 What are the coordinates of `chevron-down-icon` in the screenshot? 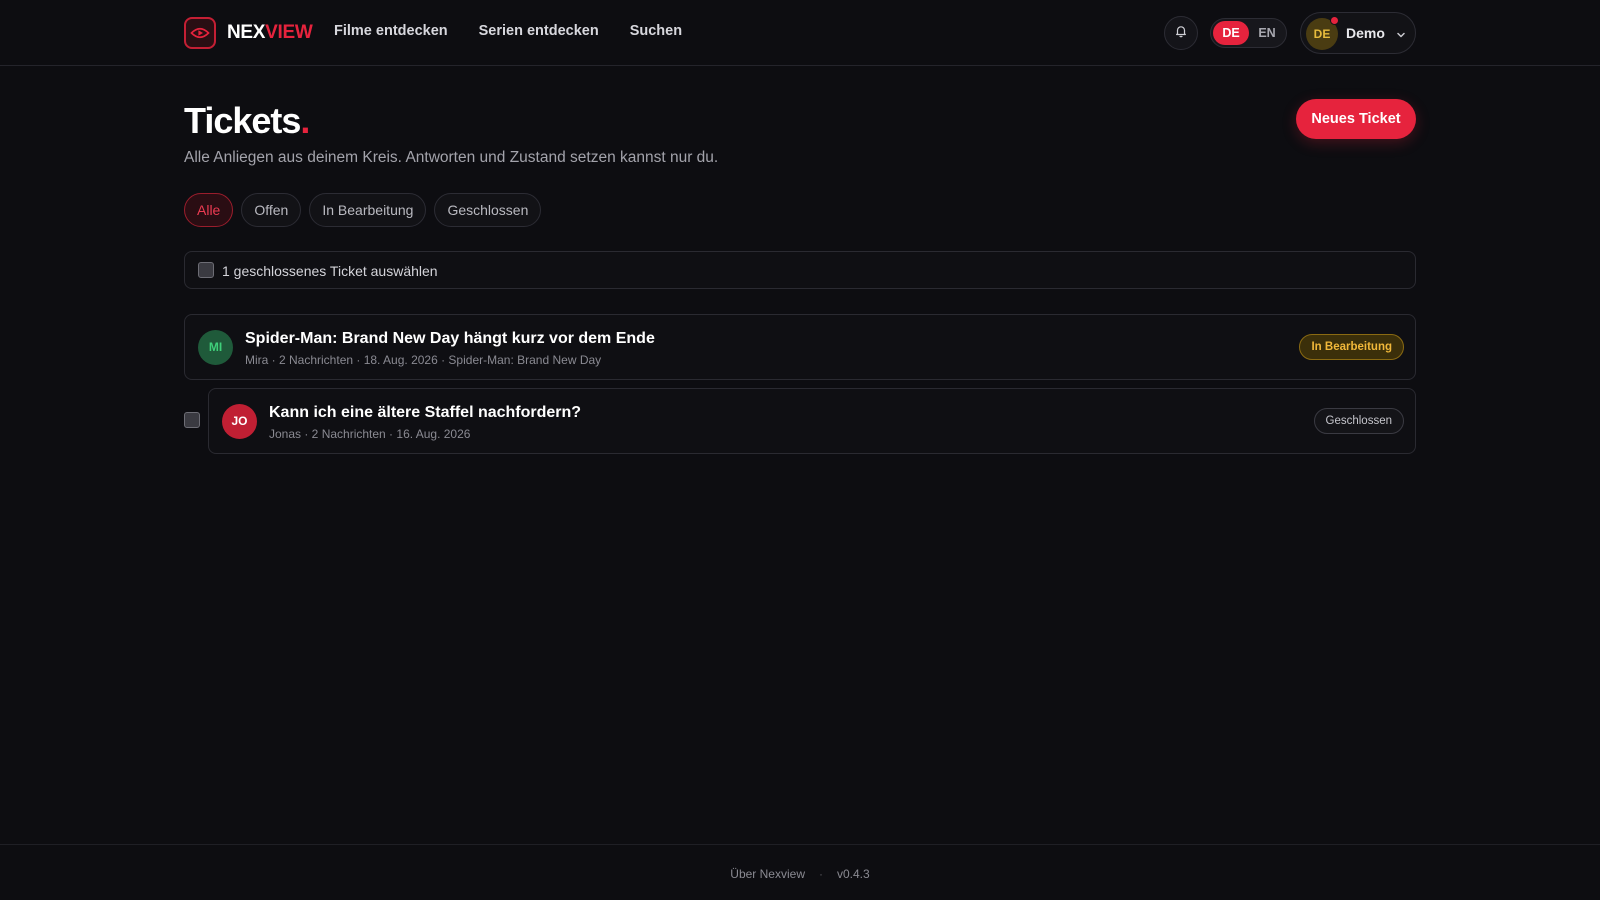 It's located at (1401, 36).